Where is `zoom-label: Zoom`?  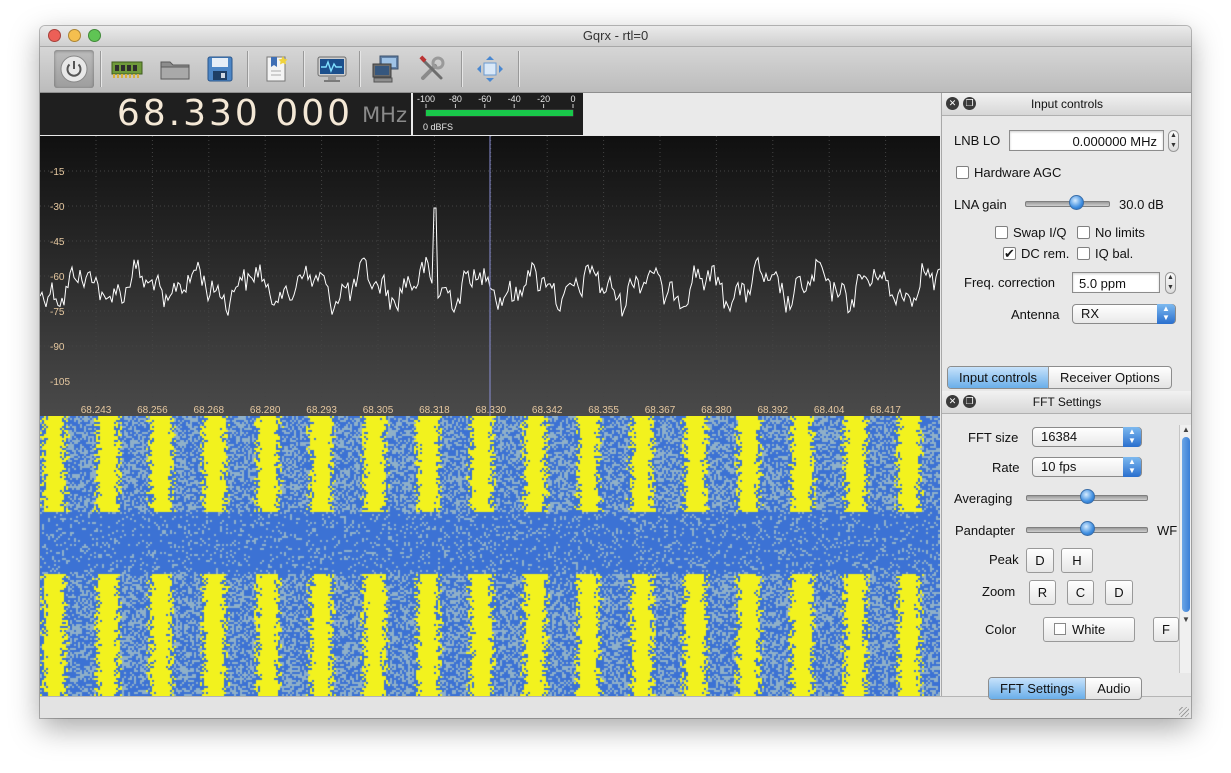 zoom-label: Zoom is located at coordinates (999, 591).